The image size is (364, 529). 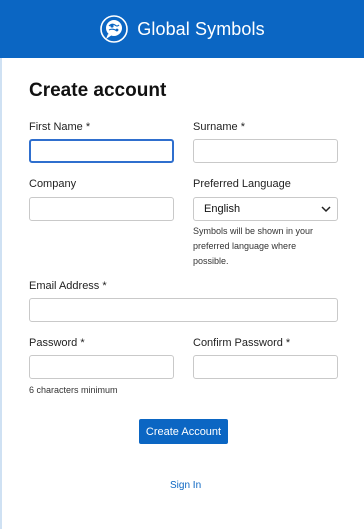 I want to click on email-label: Email Address *, so click(x=68, y=286).